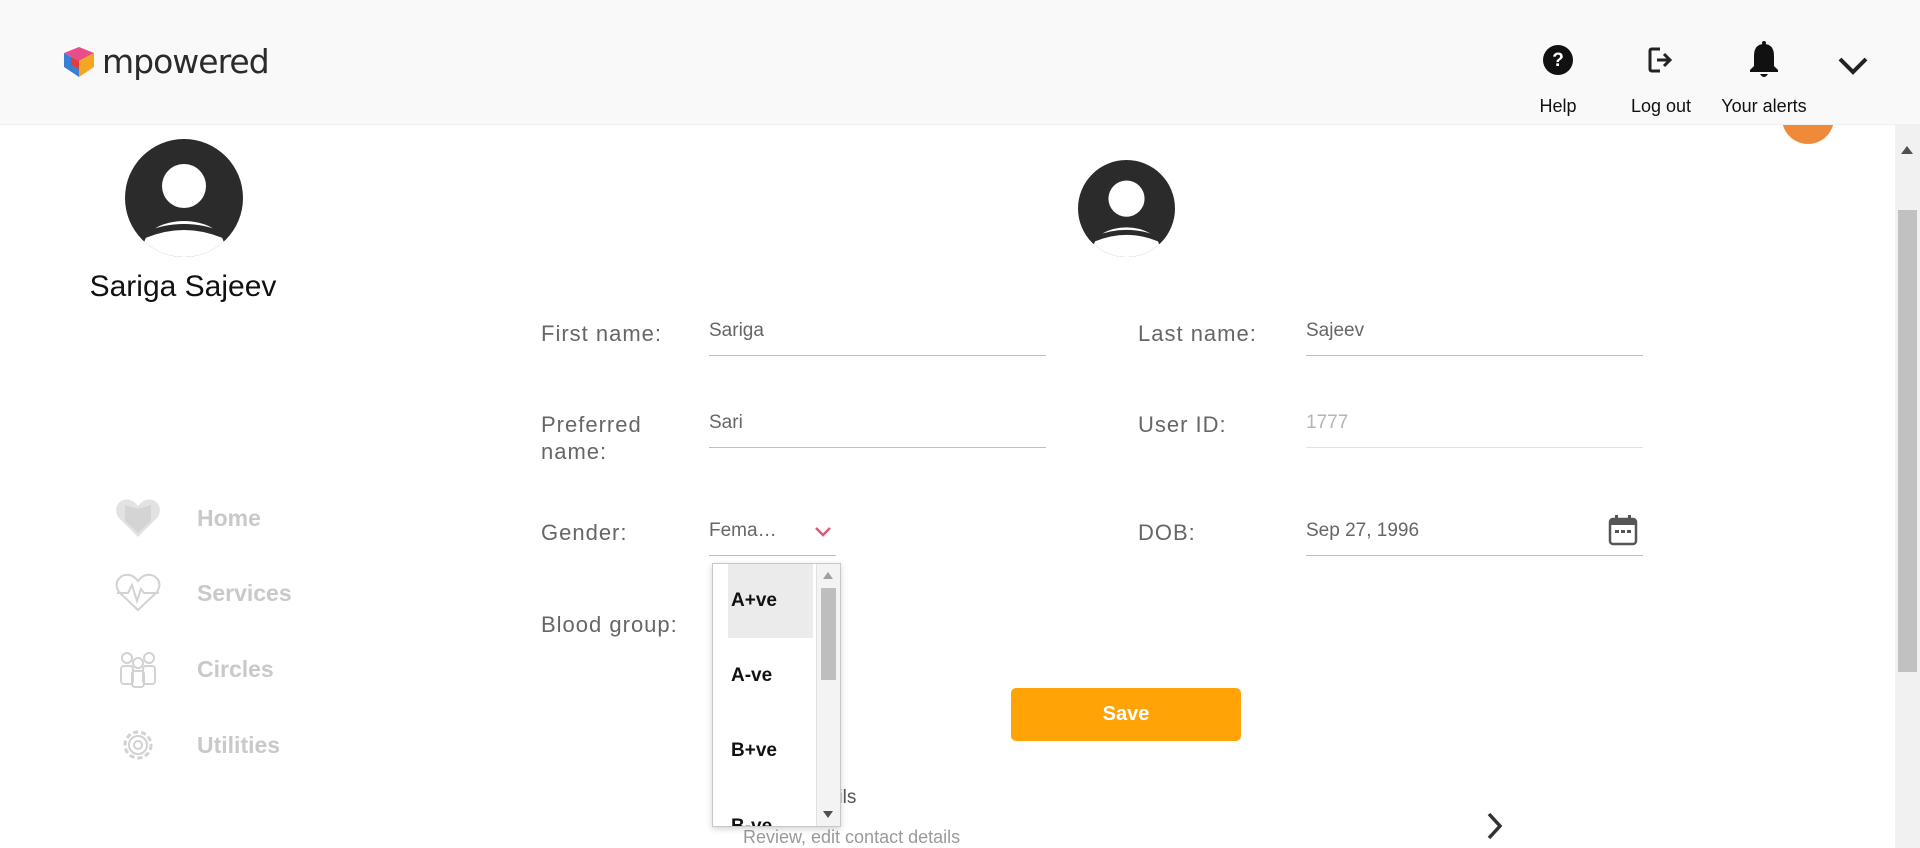  What do you see at coordinates (1167, 532) in the screenshot?
I see `dob-label: DOB:` at bounding box center [1167, 532].